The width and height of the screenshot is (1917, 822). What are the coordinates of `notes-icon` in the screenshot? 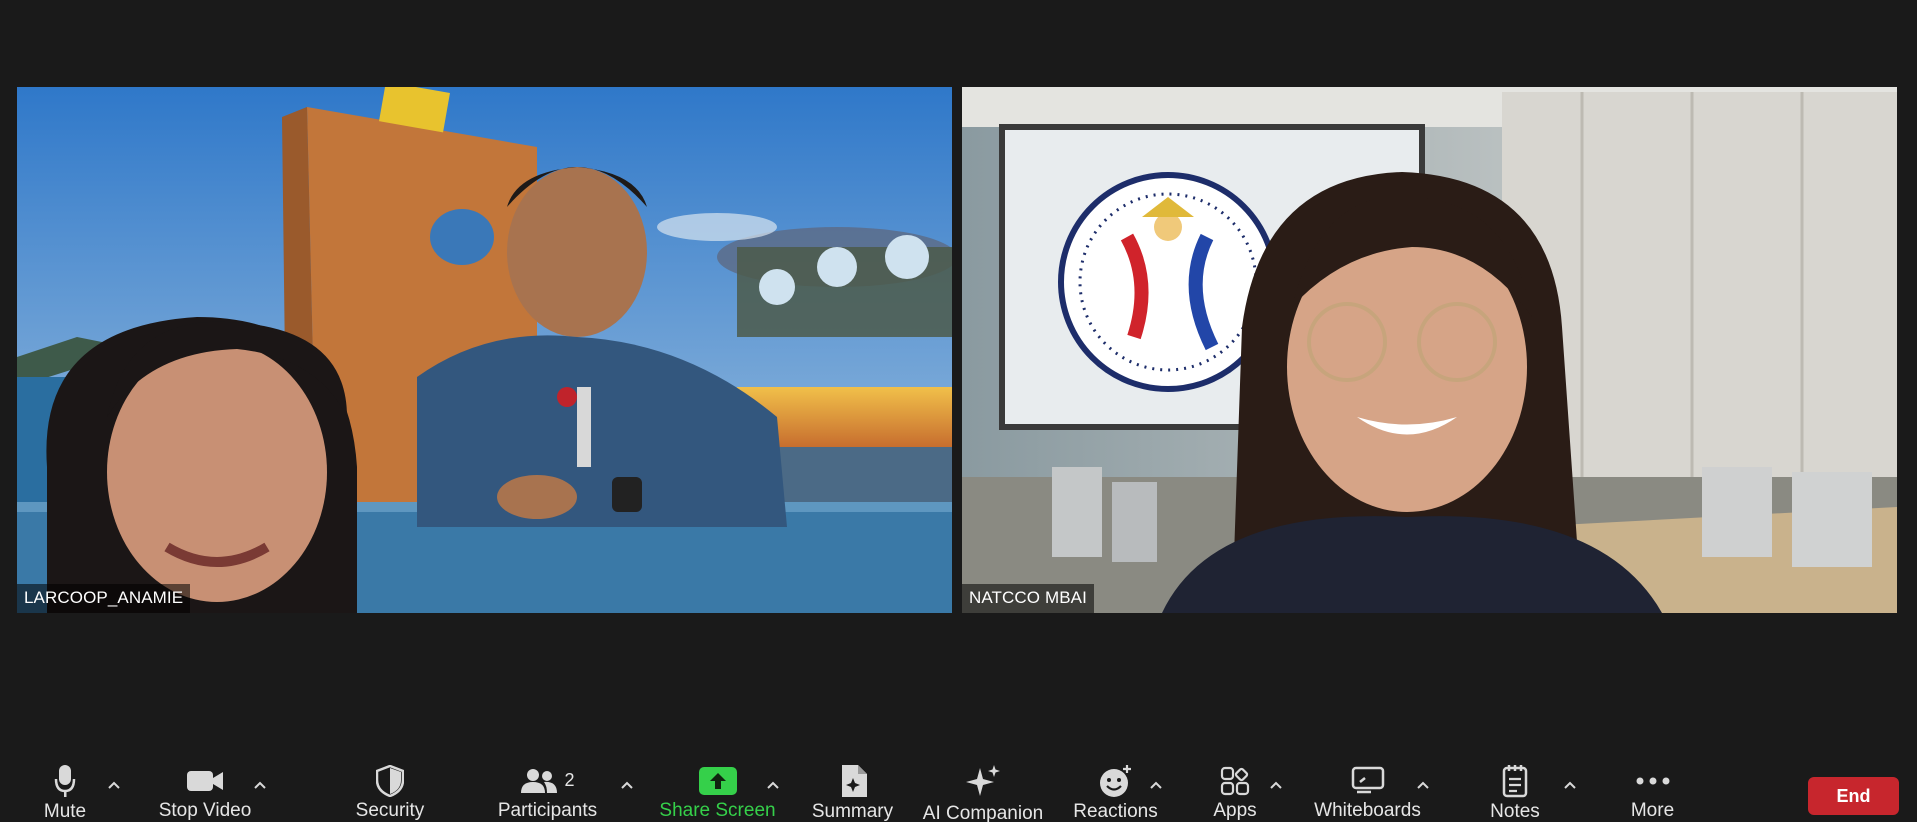 It's located at (1515, 781).